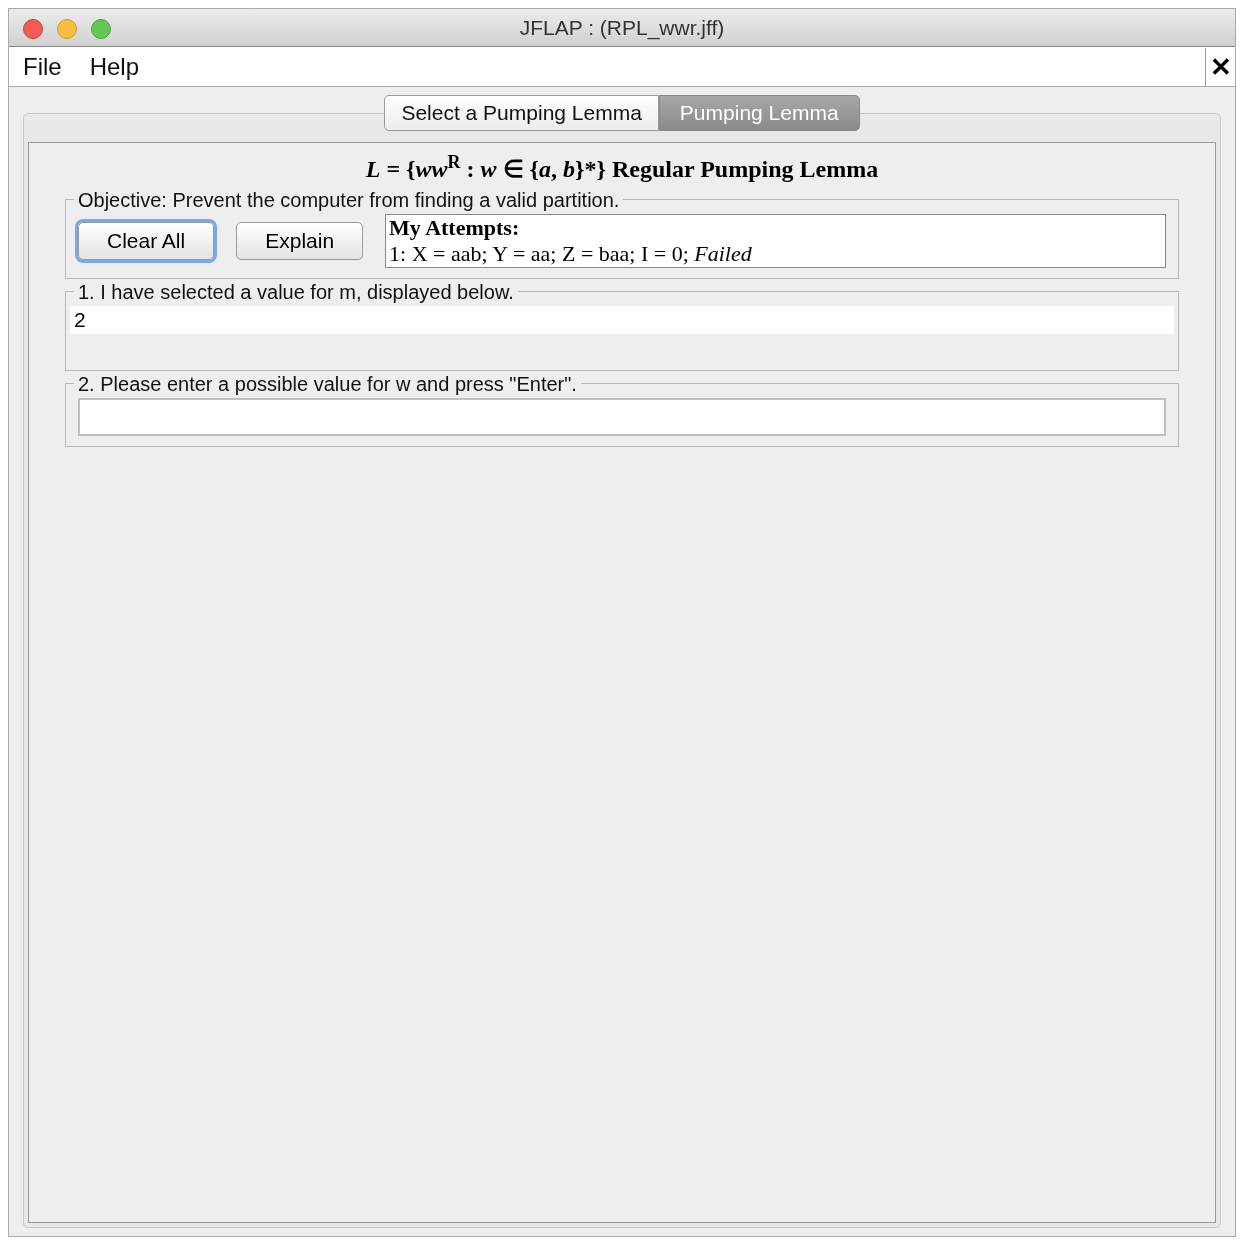  I want to click on menu-item: Help, so click(114, 66).